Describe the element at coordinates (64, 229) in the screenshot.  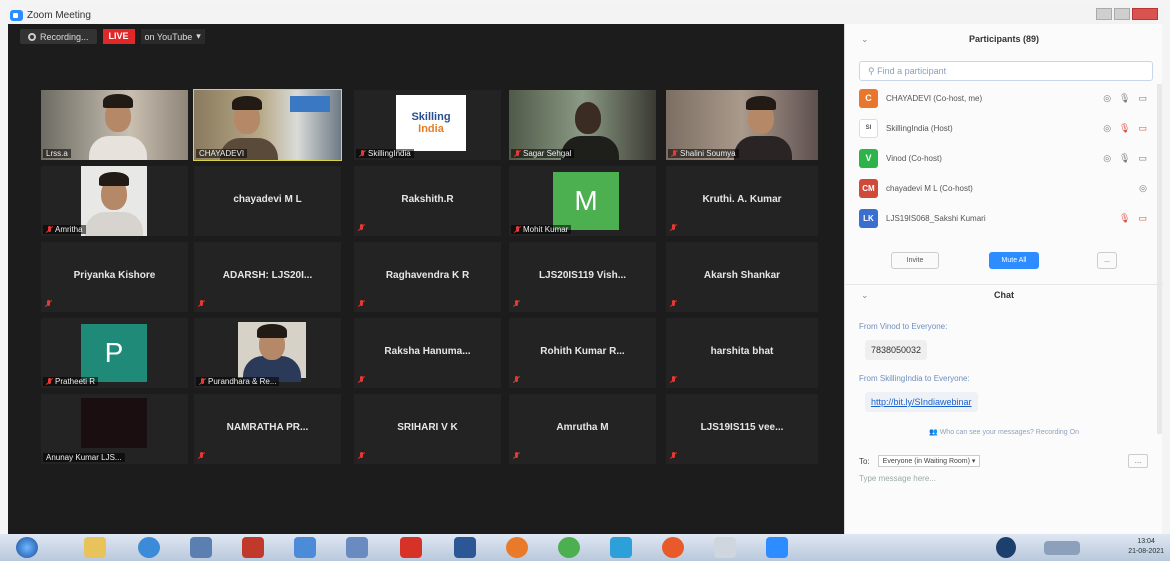
I see `tile-label: Amritha` at that location.